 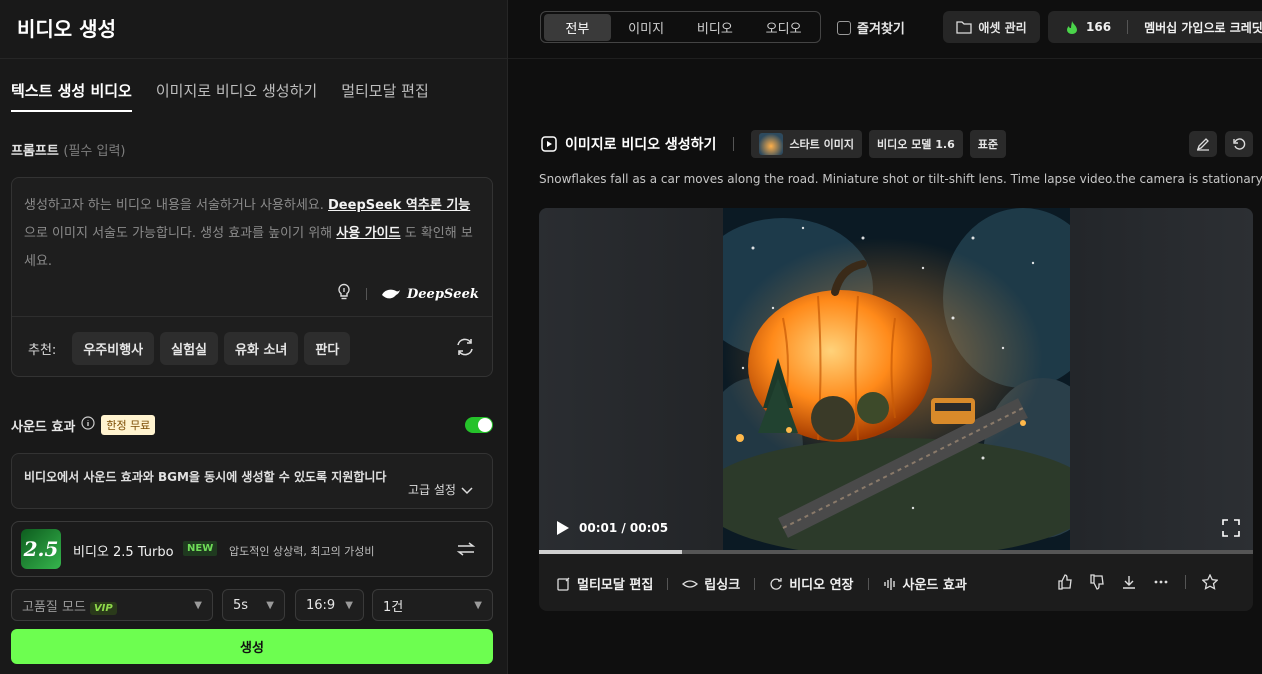 What do you see at coordinates (1231, 528) in the screenshot?
I see `fullscreen-icon` at bounding box center [1231, 528].